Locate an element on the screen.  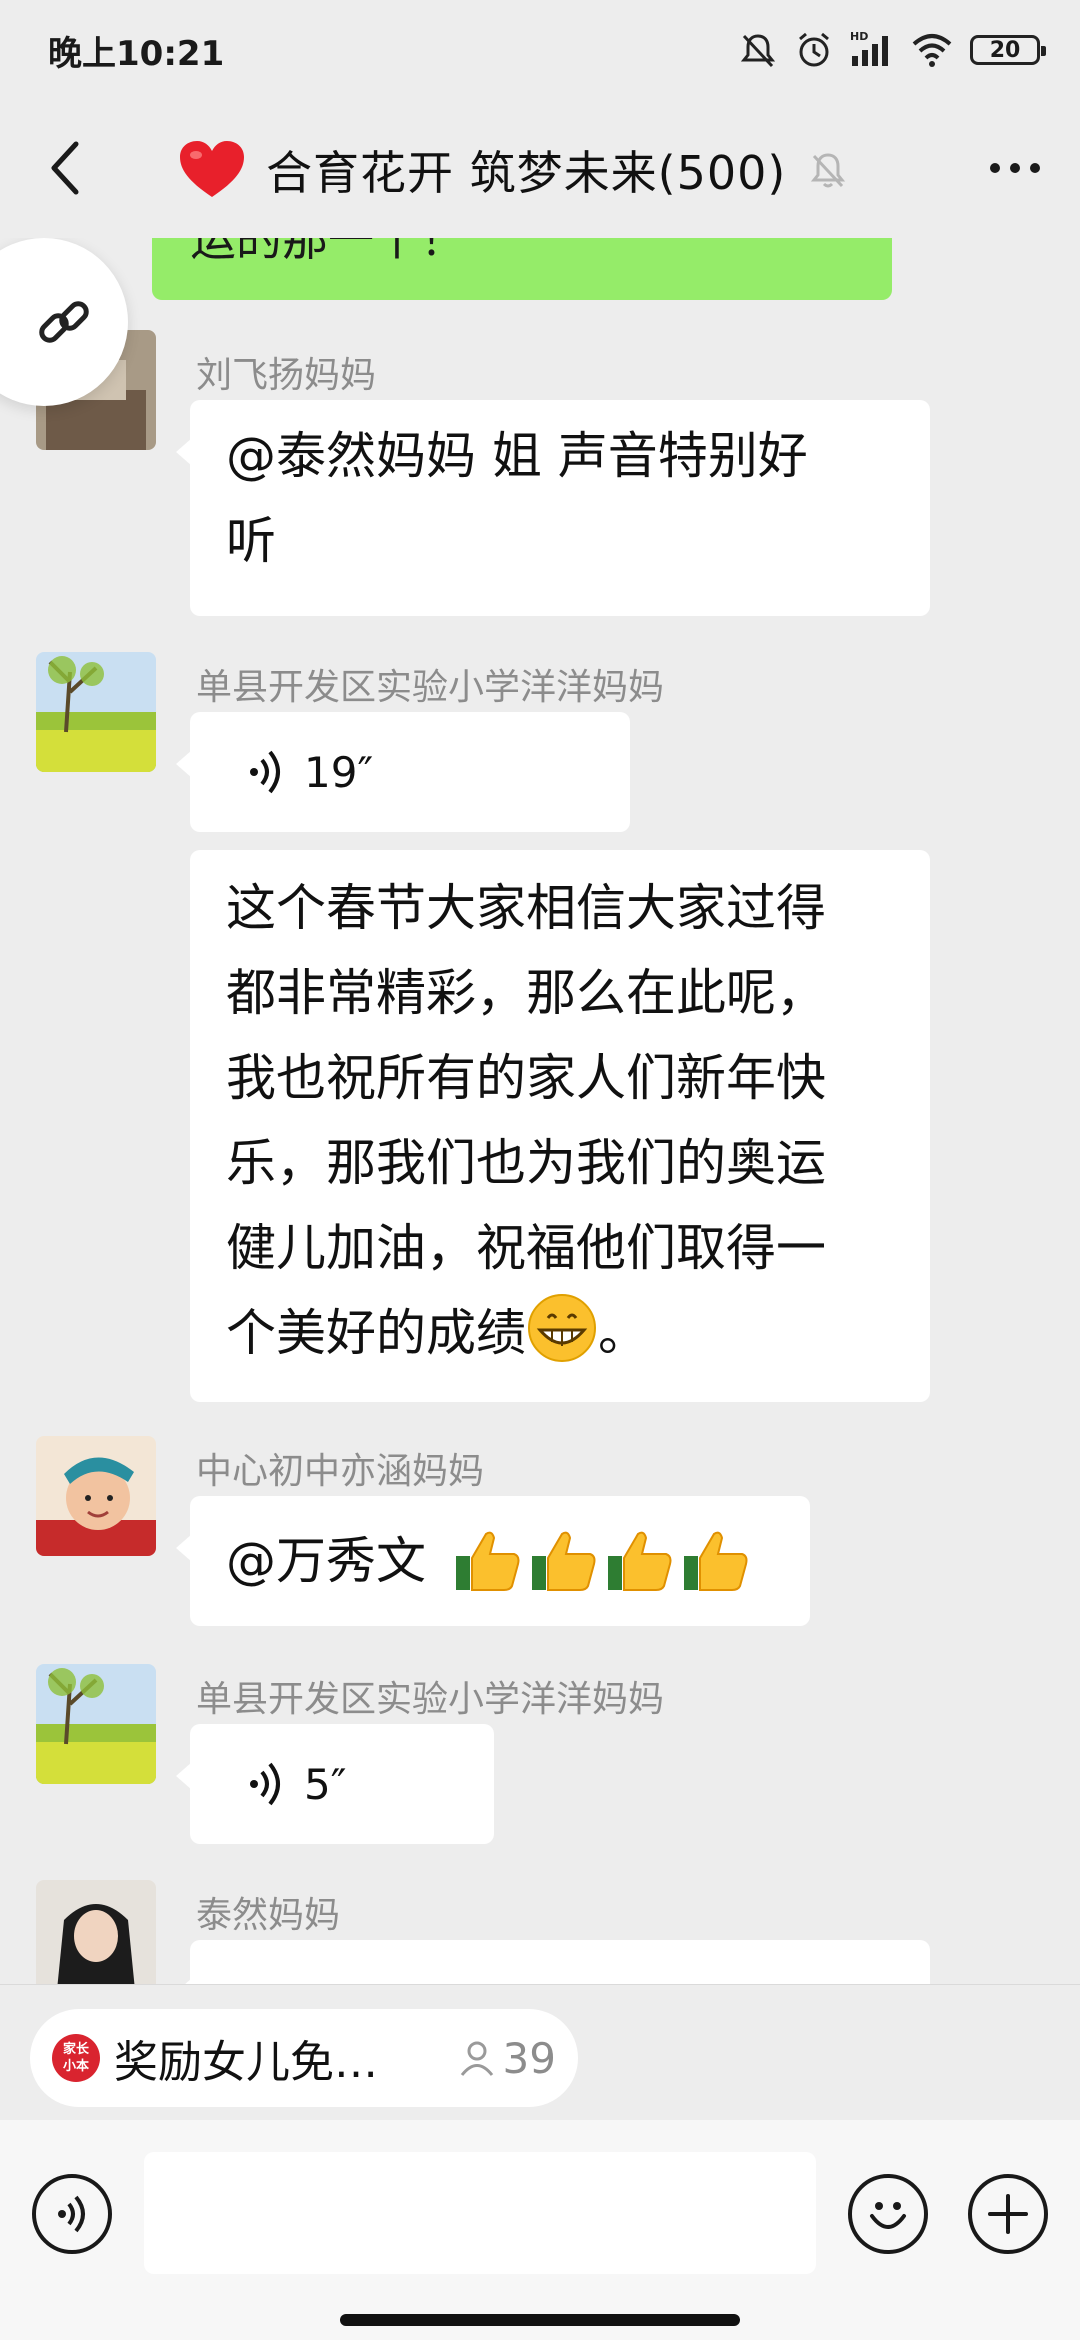
status-icons: HD 20 is located at coordinates (892, 50).